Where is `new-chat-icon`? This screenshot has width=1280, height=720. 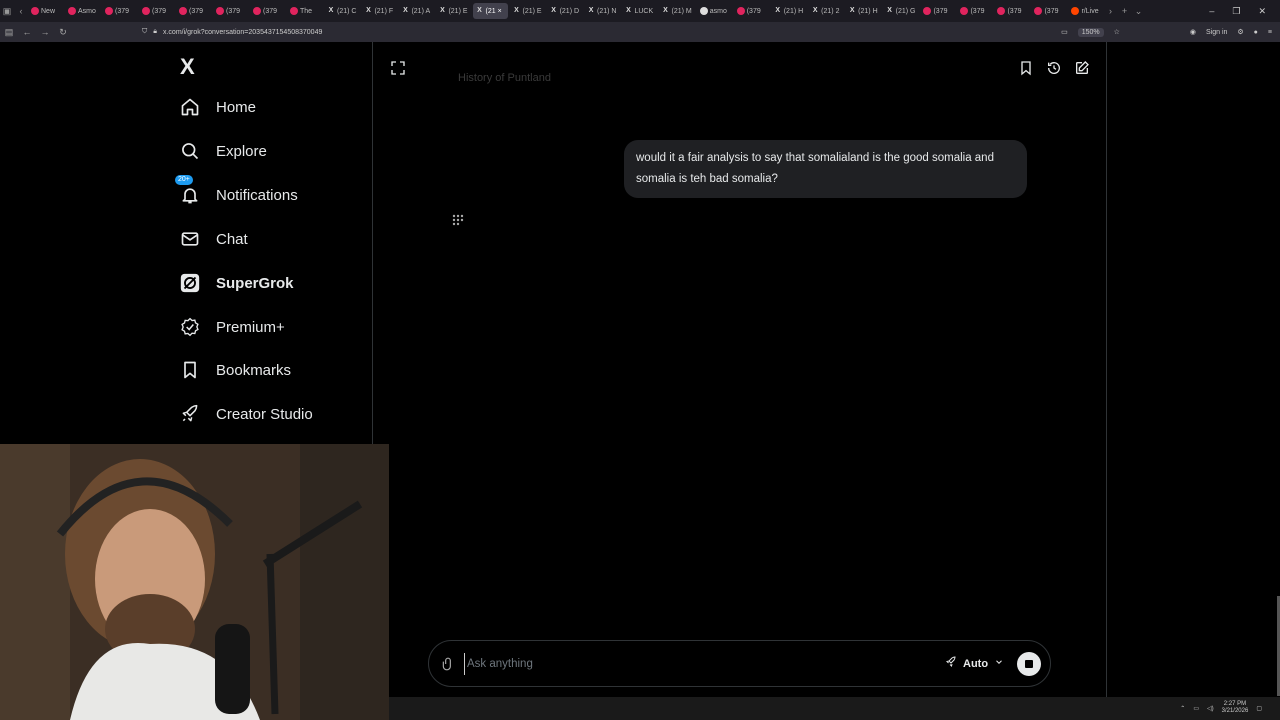
new-chat-icon is located at coordinates (1082, 68).